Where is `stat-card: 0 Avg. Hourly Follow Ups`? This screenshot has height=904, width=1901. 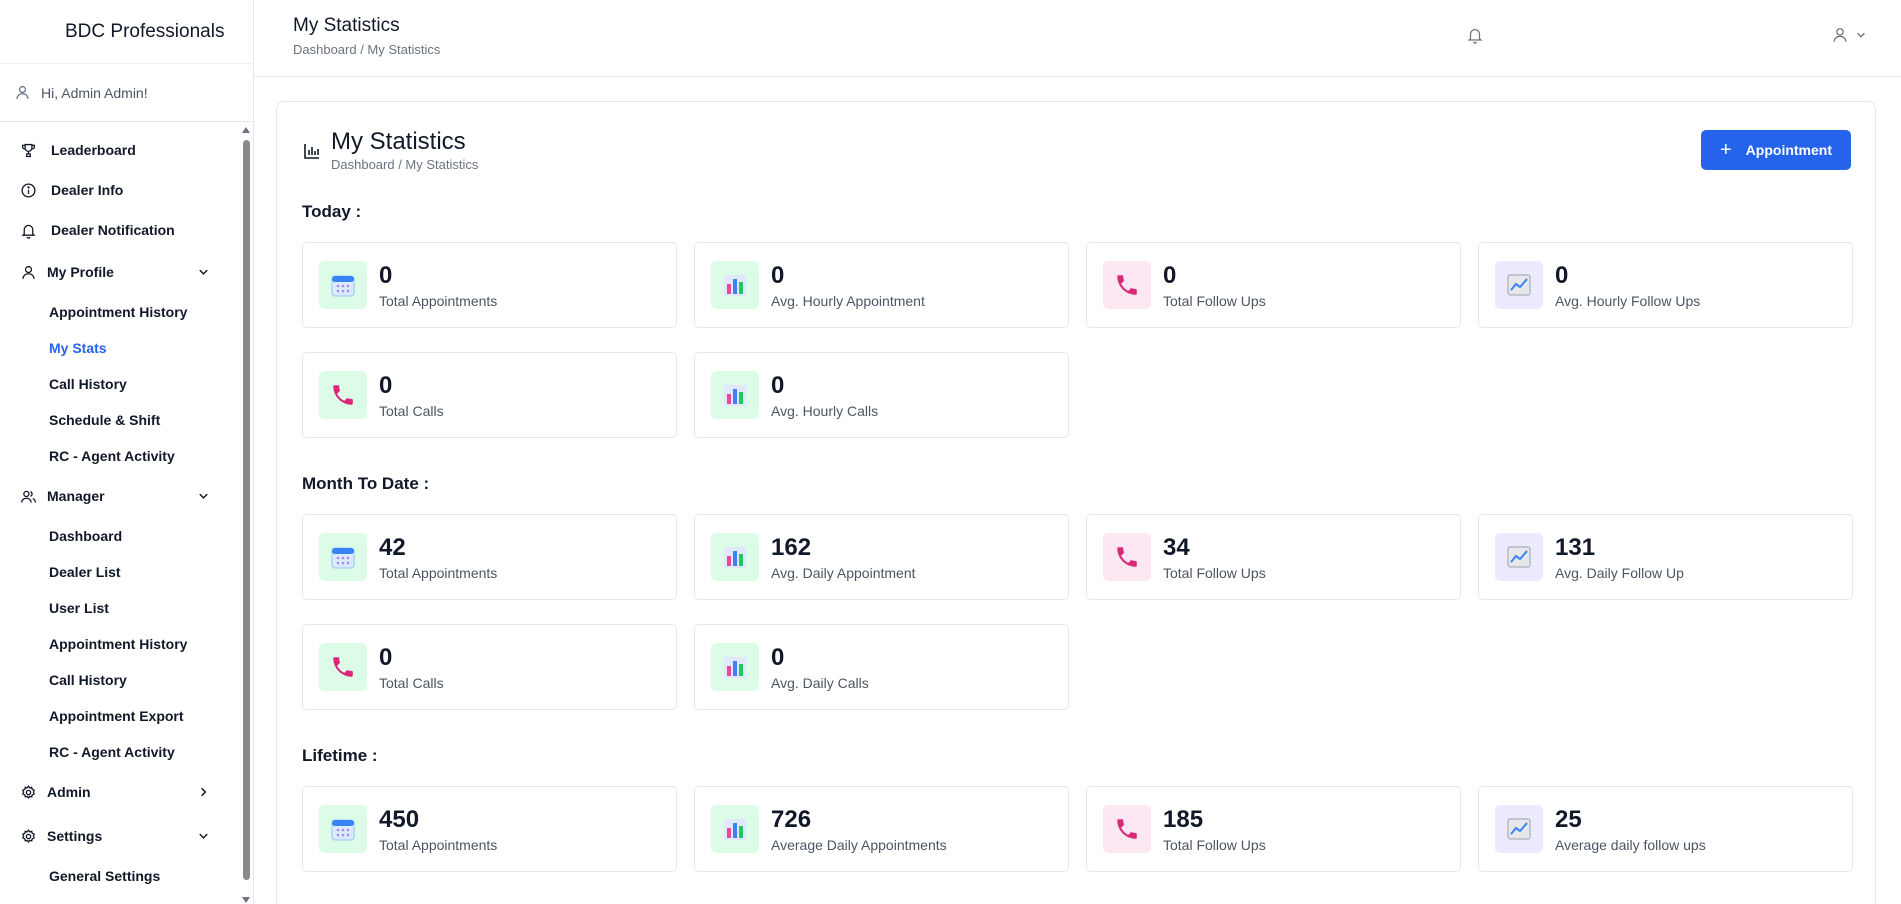
stat-card: 0 Avg. Hourly Follow Ups is located at coordinates (1665, 285).